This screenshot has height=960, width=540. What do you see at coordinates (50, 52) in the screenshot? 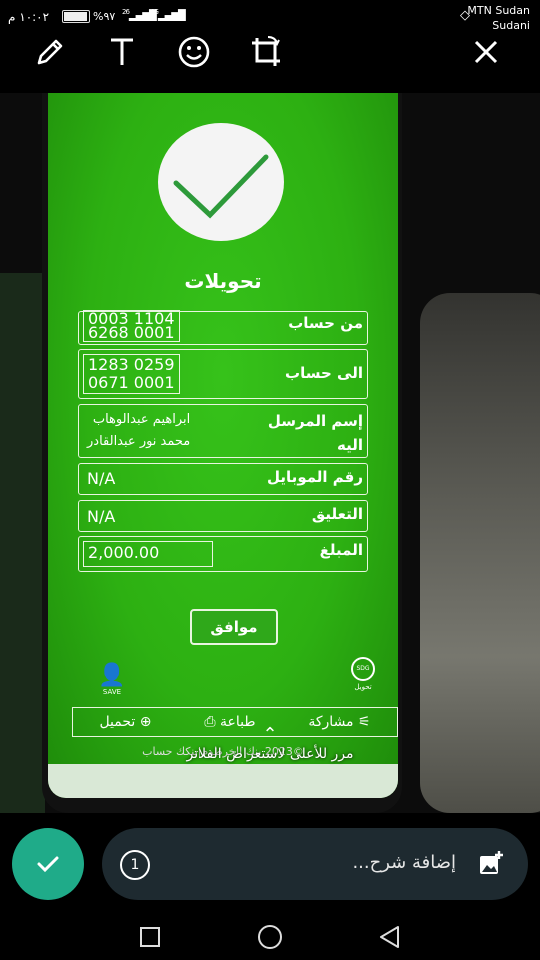
I see `pencil-icon` at bounding box center [50, 52].